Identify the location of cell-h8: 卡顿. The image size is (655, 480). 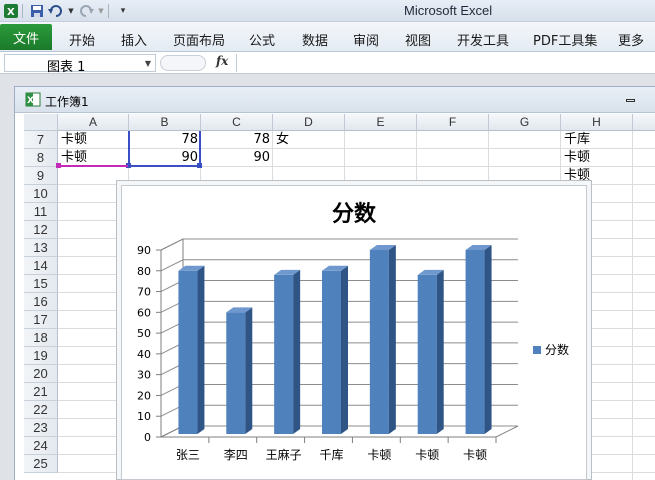
(597, 158).